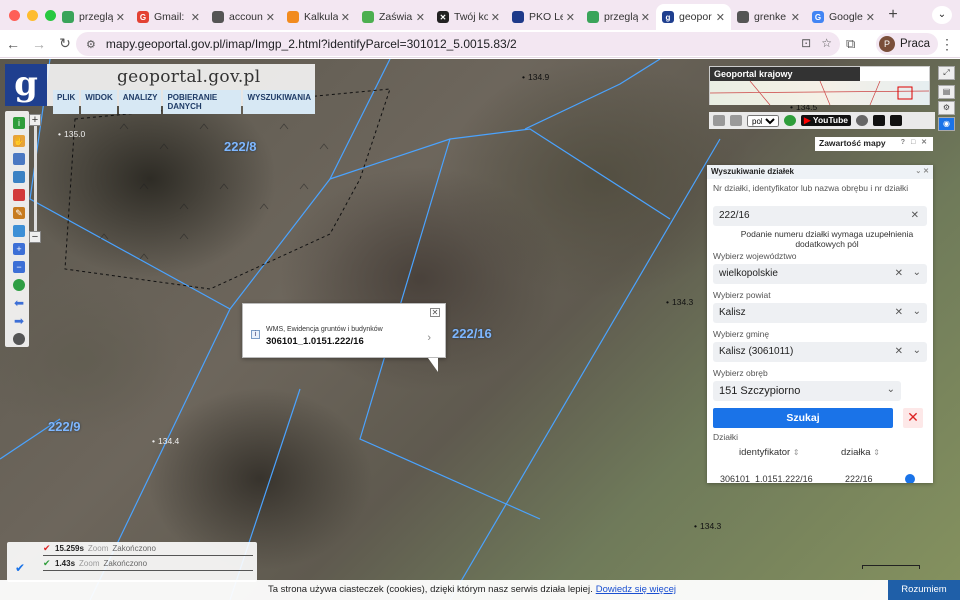 Image resolution: width=960 pixels, height=600 pixels. I want to click on contrast-icon, so click(879, 120).